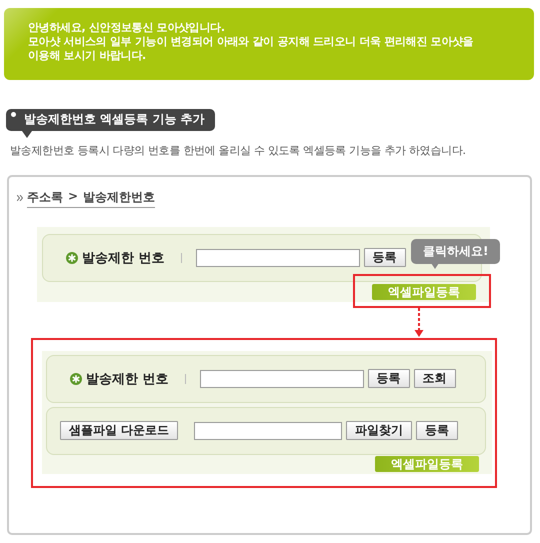 This screenshot has height=543, width=540. Describe the element at coordinates (238, 150) in the screenshot. I see `description: 발송제한번호 등록시 다량의 번호를 한번에 올리실 수 있도록 엑셀등록 기능을 추가 하였습니다.` at that location.